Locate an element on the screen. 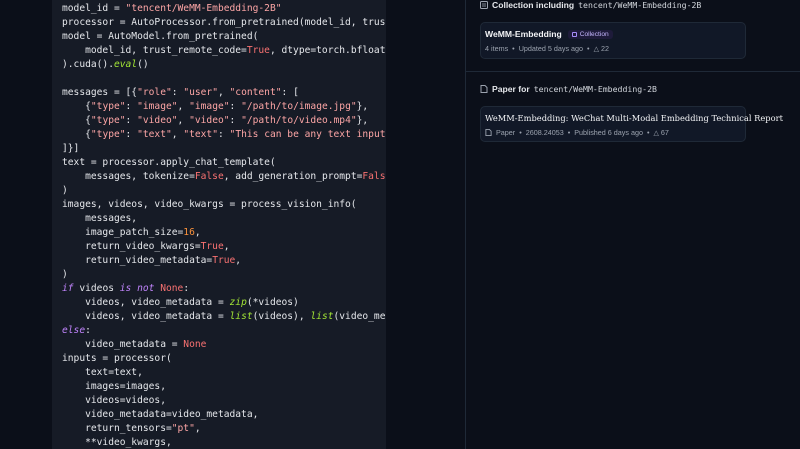  code-token: videos=videos, is located at coordinates (114, 400).